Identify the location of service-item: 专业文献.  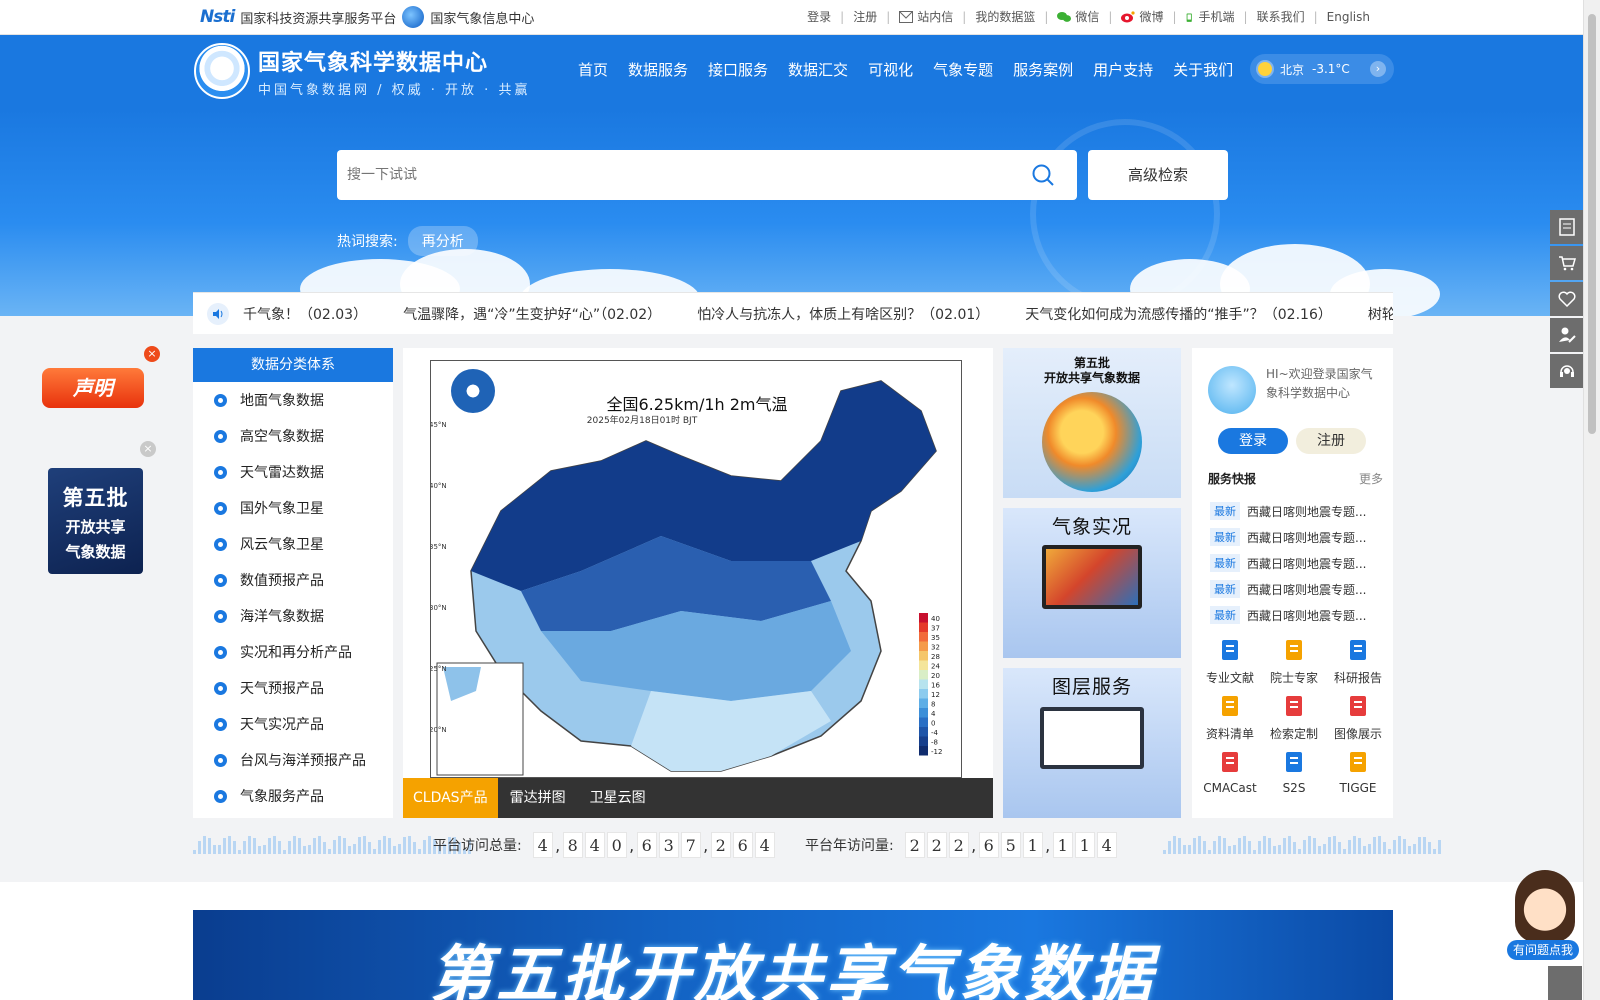
(1230, 662).